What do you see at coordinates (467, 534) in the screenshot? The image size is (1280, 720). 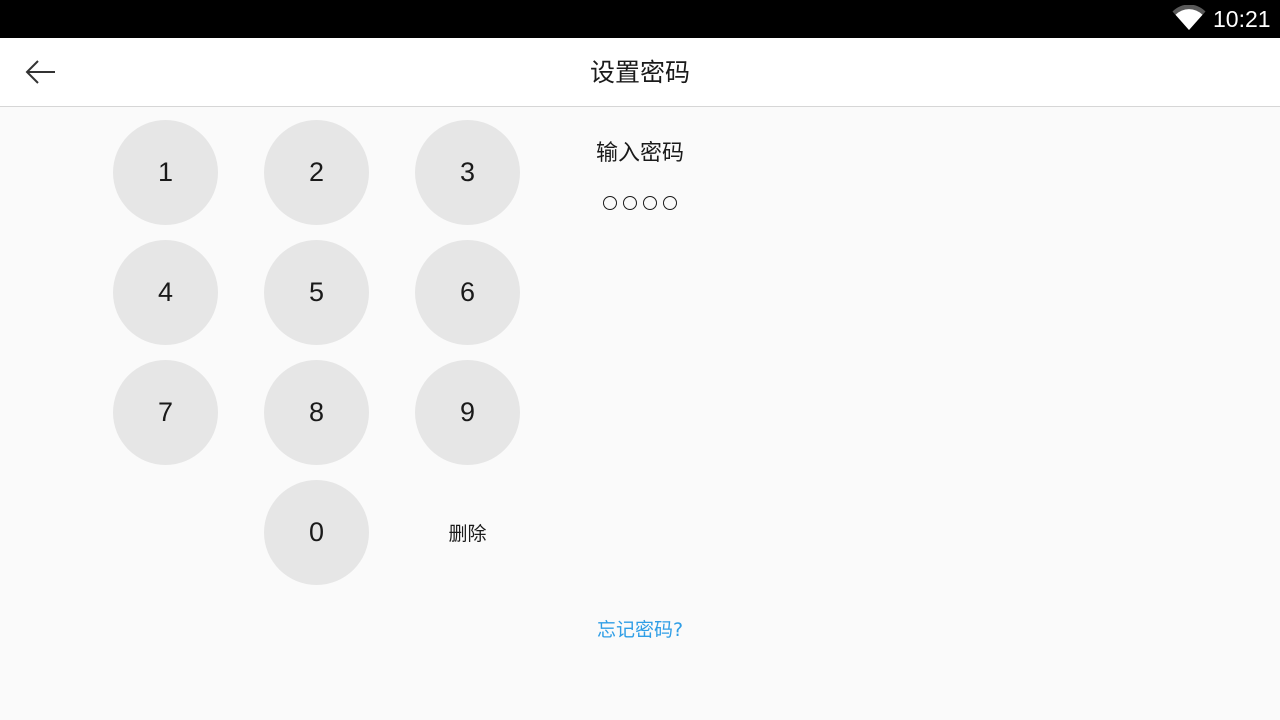 I see `delete-button: 删除` at bounding box center [467, 534].